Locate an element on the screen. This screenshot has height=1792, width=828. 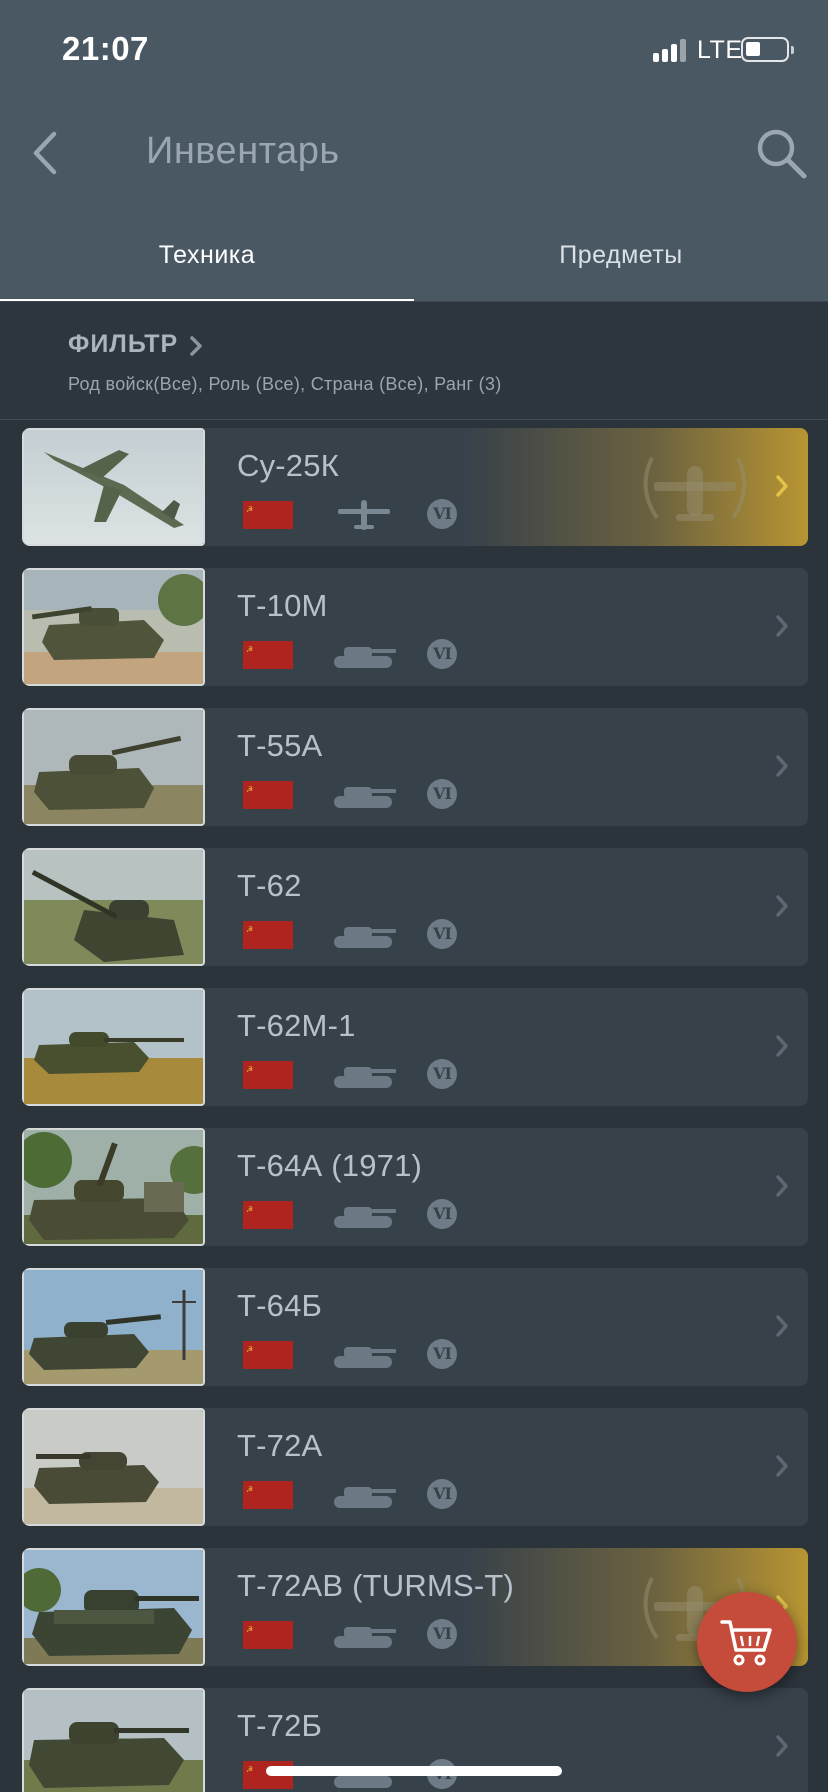
vehicle-card: Т-62М-1 ☭ VI is located at coordinates (415, 1047).